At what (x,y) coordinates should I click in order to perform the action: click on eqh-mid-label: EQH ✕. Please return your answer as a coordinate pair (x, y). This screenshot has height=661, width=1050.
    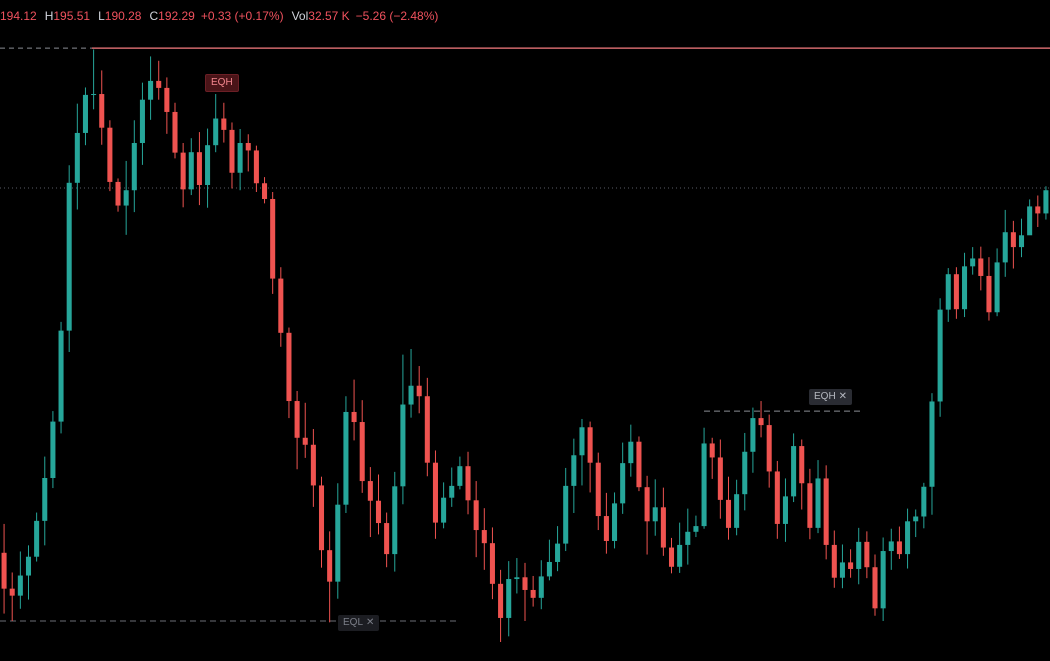
    Looking at the image, I should click on (831, 397).